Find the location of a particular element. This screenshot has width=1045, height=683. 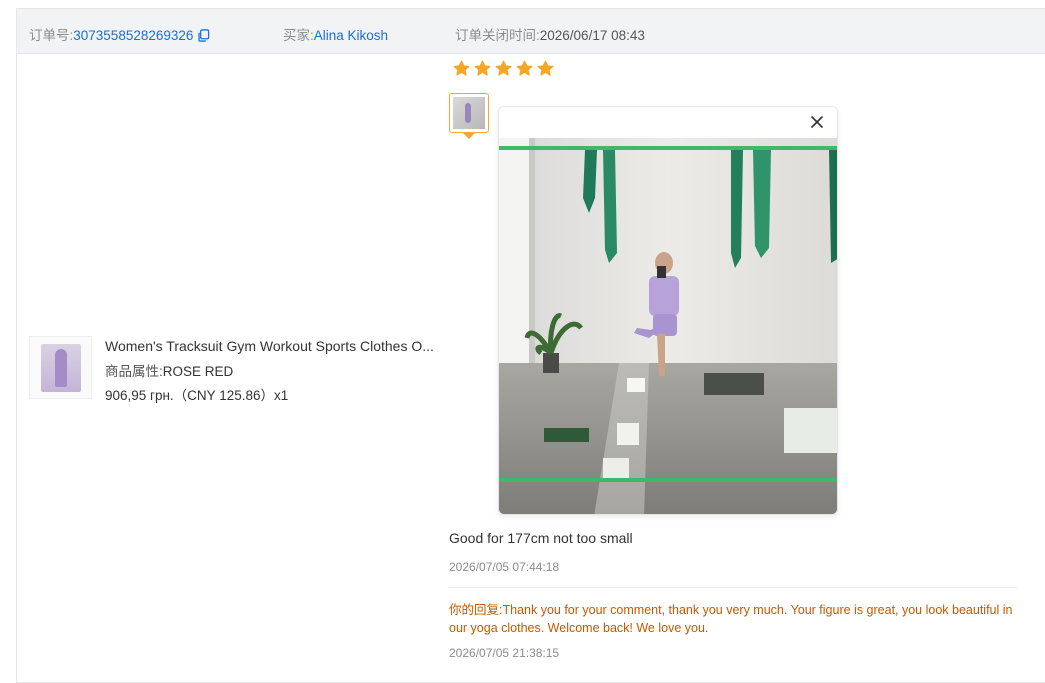

review-comment: Good for 177cm not too small is located at coordinates (541, 538).